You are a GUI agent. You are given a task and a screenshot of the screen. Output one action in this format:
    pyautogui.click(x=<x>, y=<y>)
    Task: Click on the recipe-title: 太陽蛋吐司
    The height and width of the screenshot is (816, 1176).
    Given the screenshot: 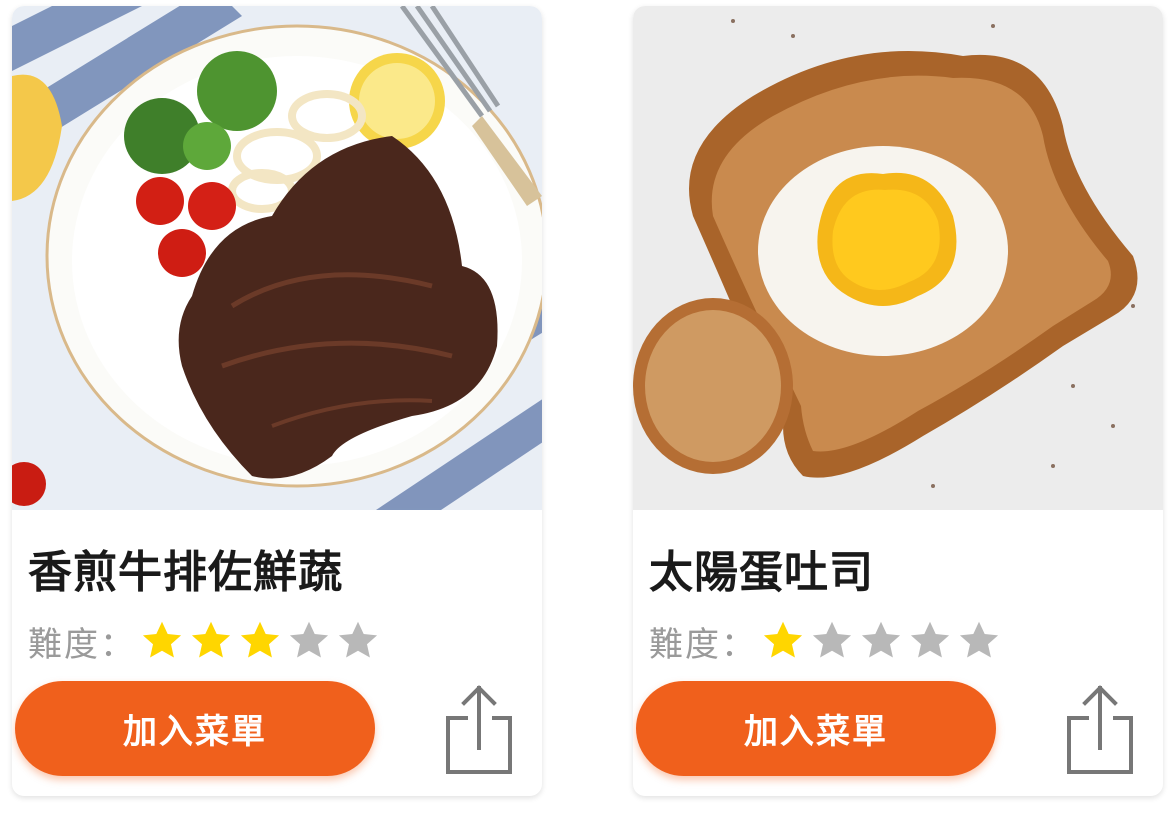 What is the action you would take?
    pyautogui.click(x=761, y=572)
    